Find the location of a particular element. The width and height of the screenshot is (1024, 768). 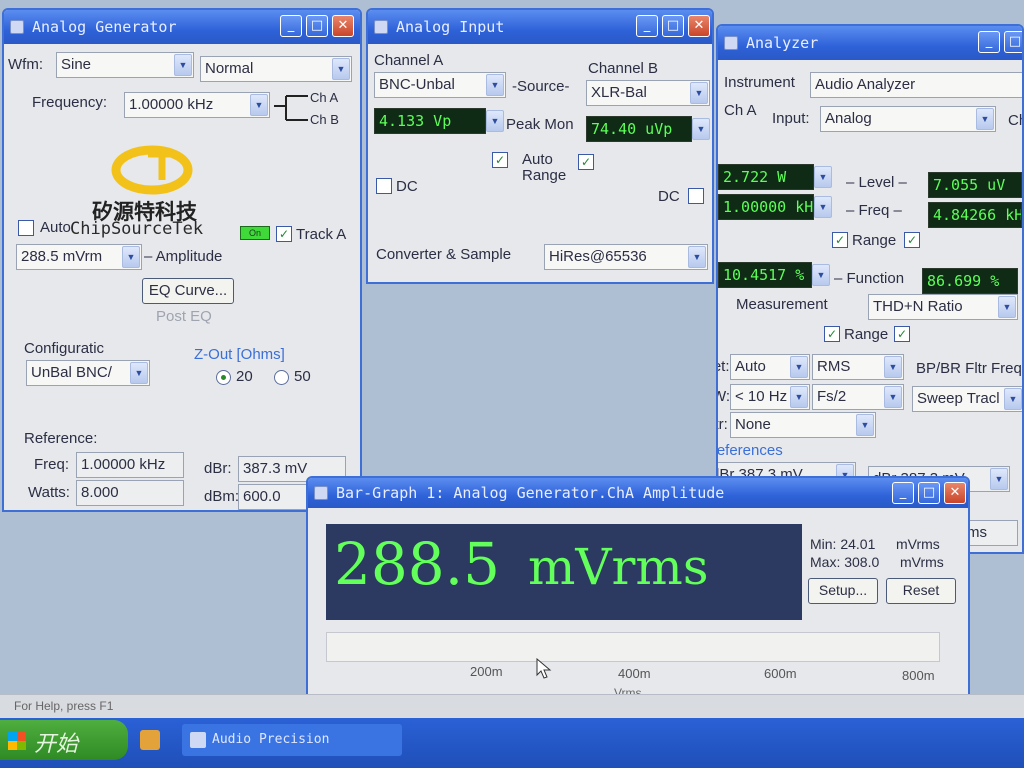

channel-b-auto-range-checkbox: ✓ is located at coordinates (586, 162).